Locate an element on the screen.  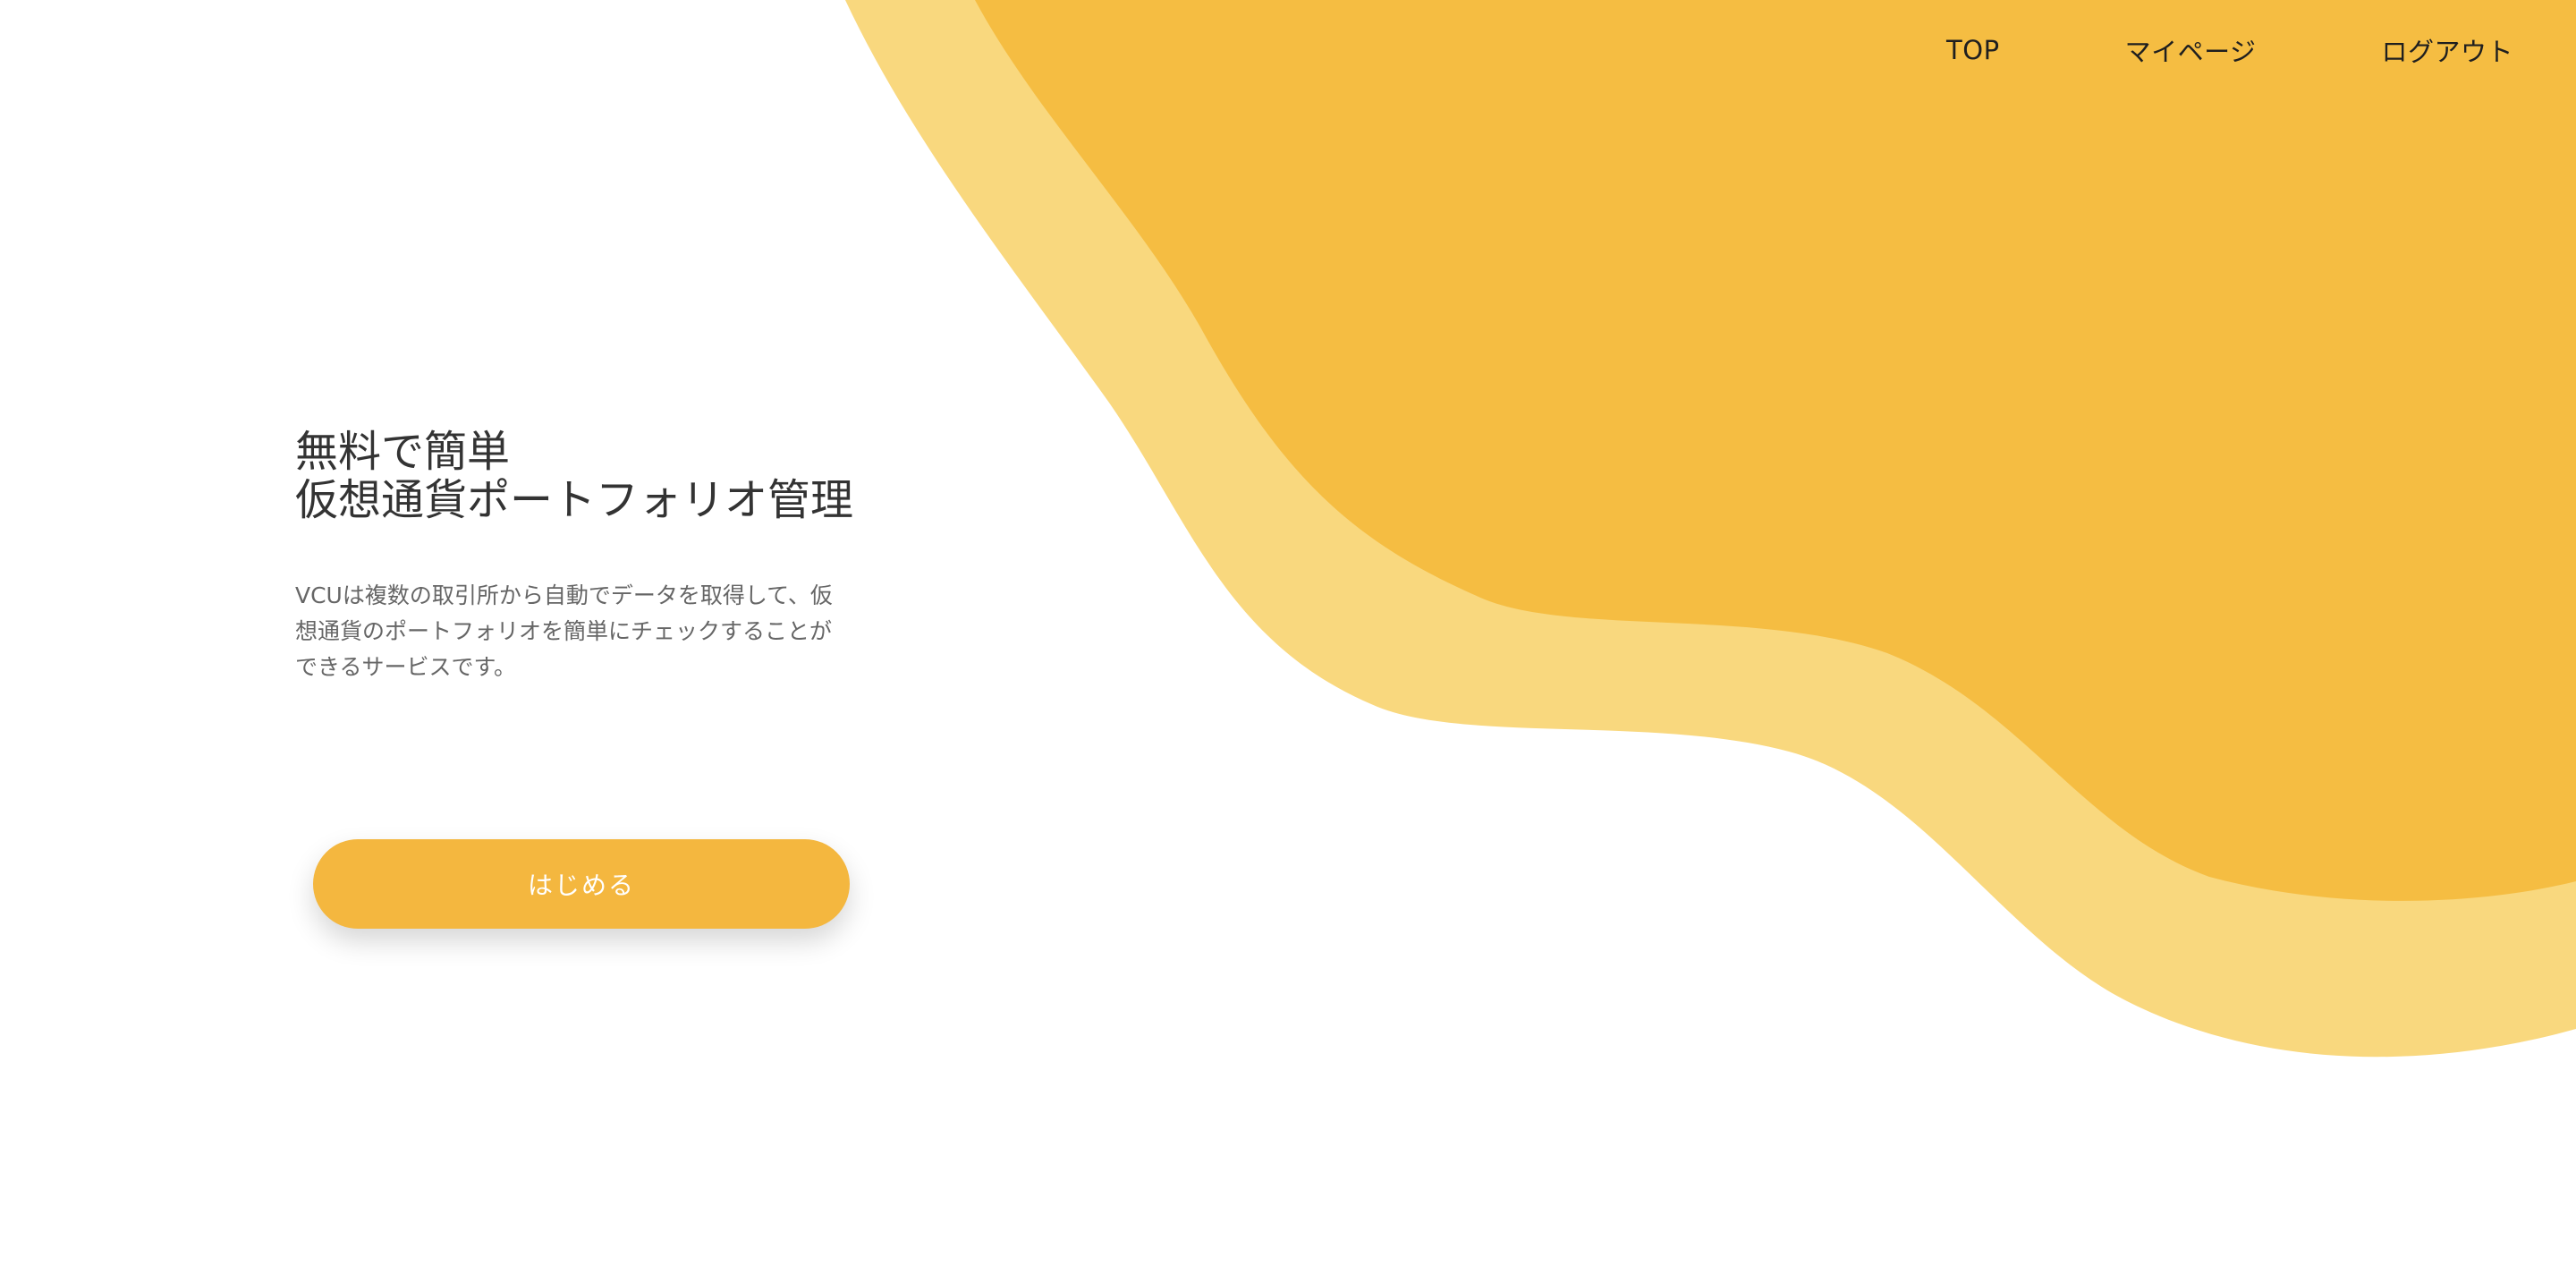
nav-link-mypage: マイページ is located at coordinates (2191, 50).